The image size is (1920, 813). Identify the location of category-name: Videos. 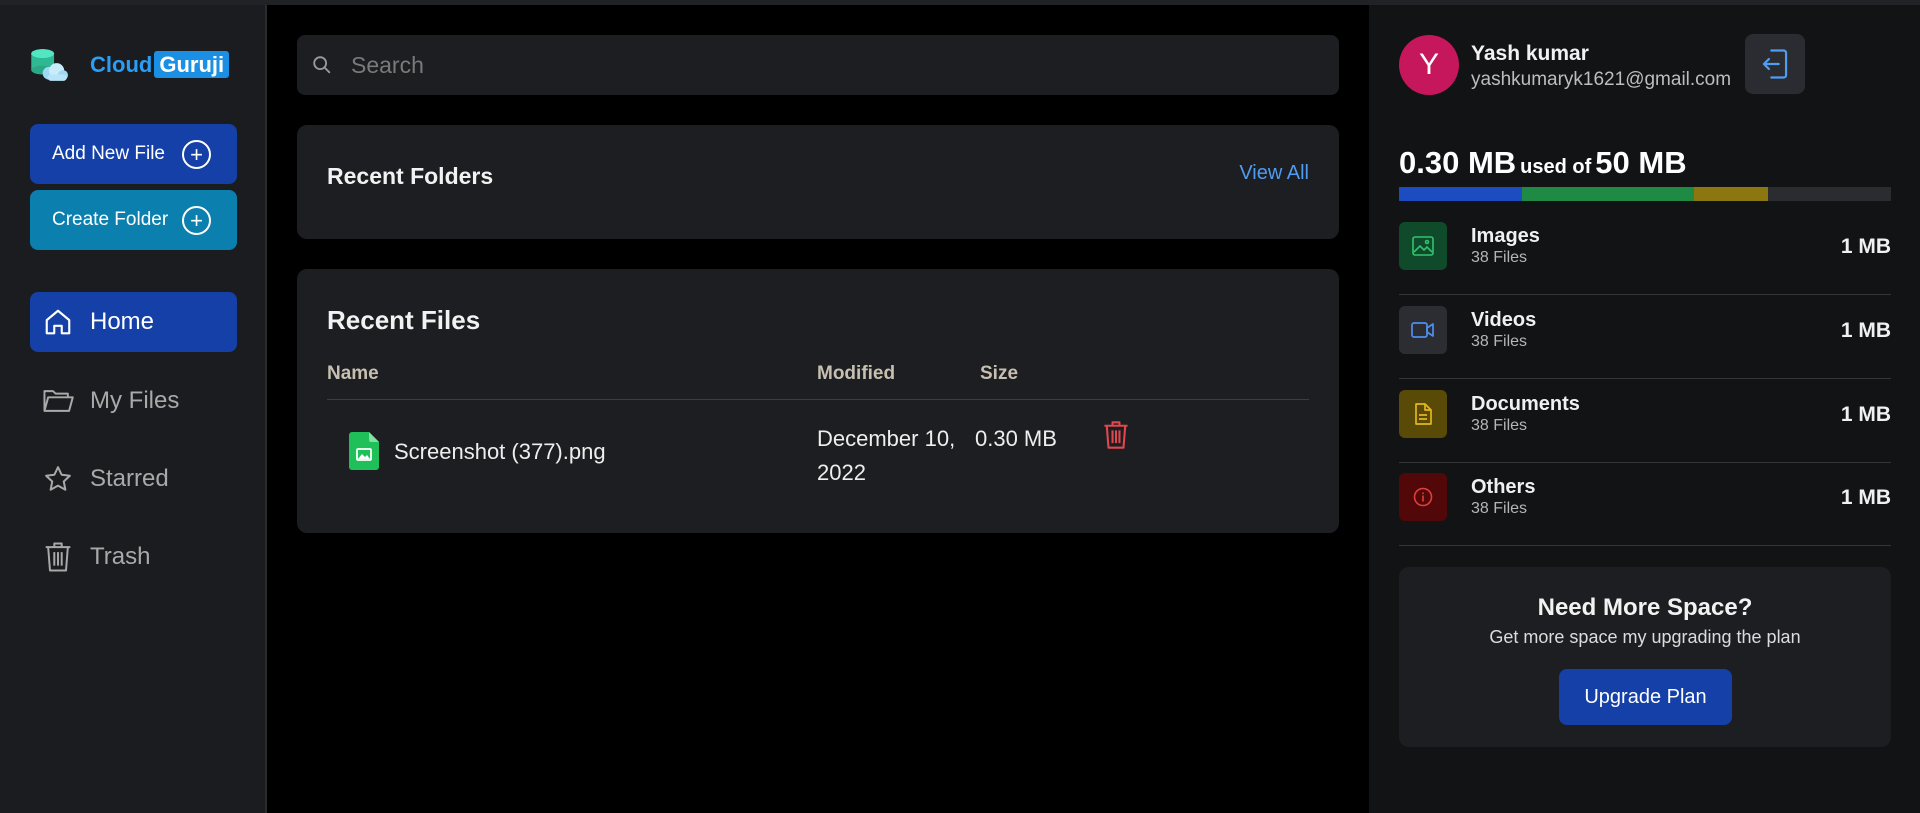
(1504, 320).